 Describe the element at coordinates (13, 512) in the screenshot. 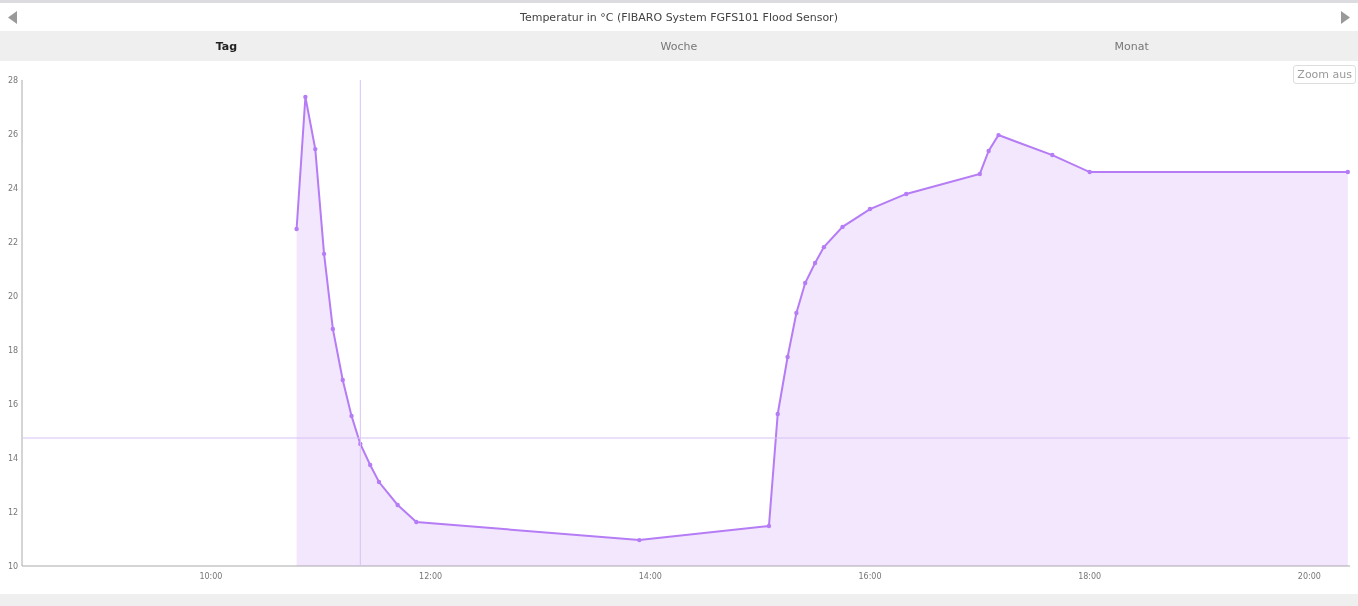

I see `y-axis-label: 12` at that location.